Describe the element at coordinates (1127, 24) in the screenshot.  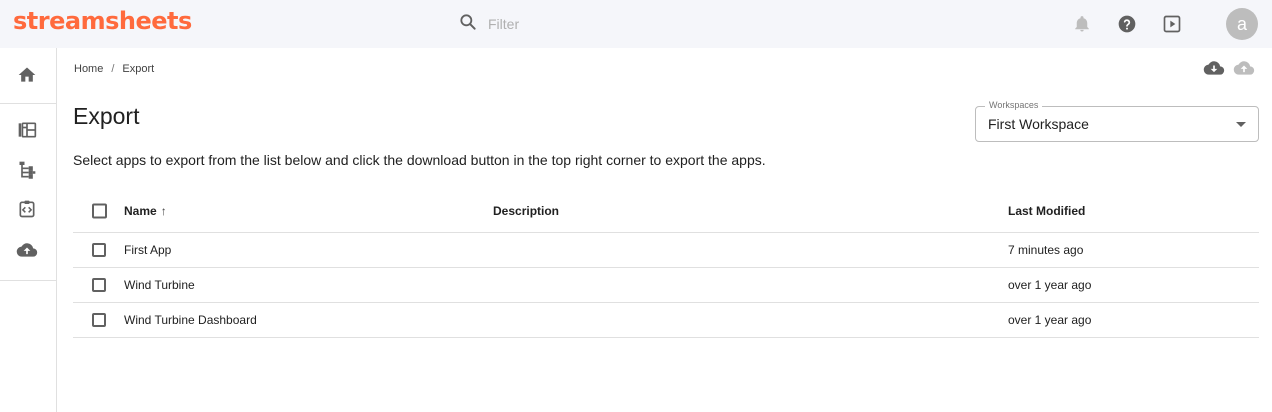
I see `help-icon` at that location.